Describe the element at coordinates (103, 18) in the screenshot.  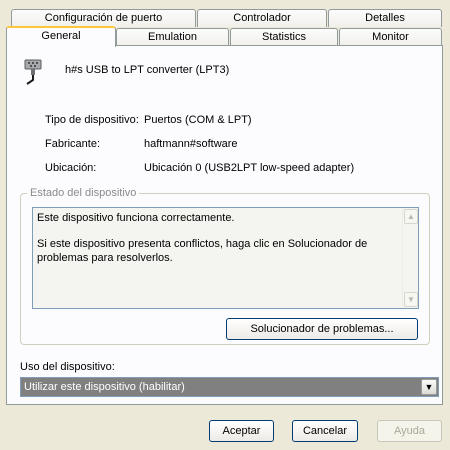
I see `tab-configuracion-de-puerto: Configuración de puerto` at that location.